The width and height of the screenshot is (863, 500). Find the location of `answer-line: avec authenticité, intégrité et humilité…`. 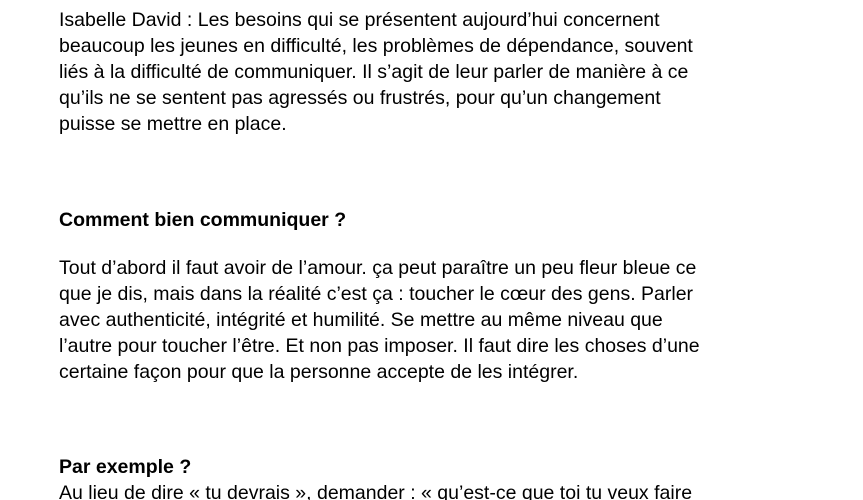

answer-line: avec authenticité, intégrité et humilité… is located at coordinates (361, 320).